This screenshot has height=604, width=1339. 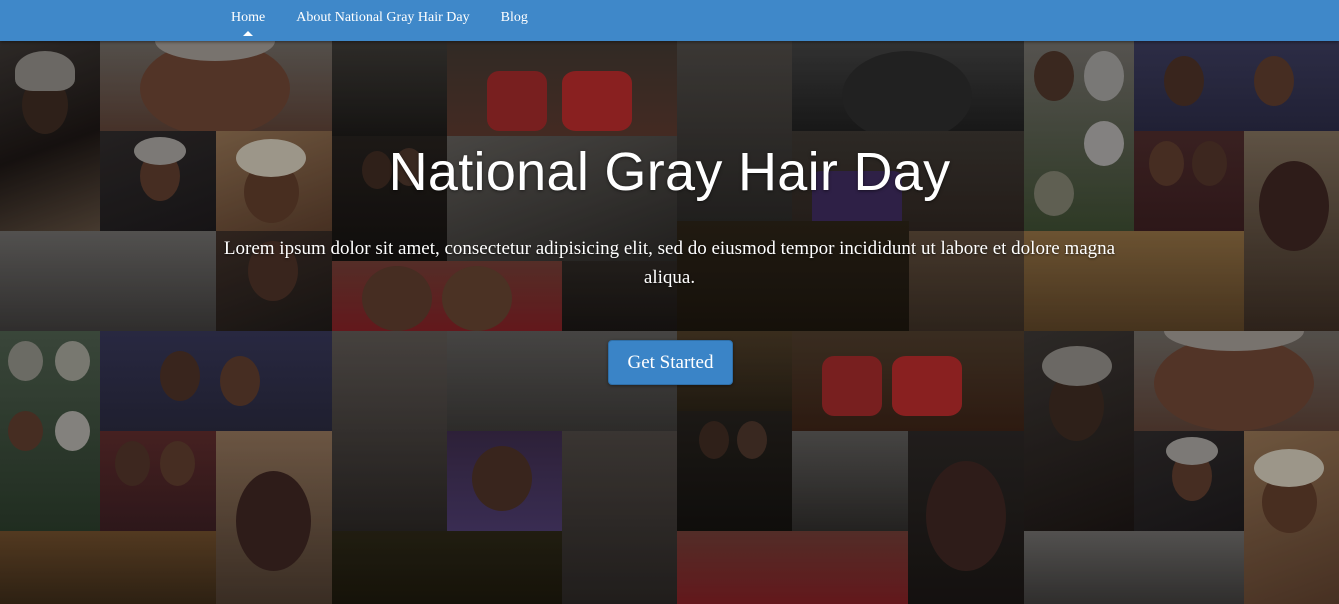 I want to click on top-navbar: Home About National Gray Hair Day Blog, so click(x=669, y=20).